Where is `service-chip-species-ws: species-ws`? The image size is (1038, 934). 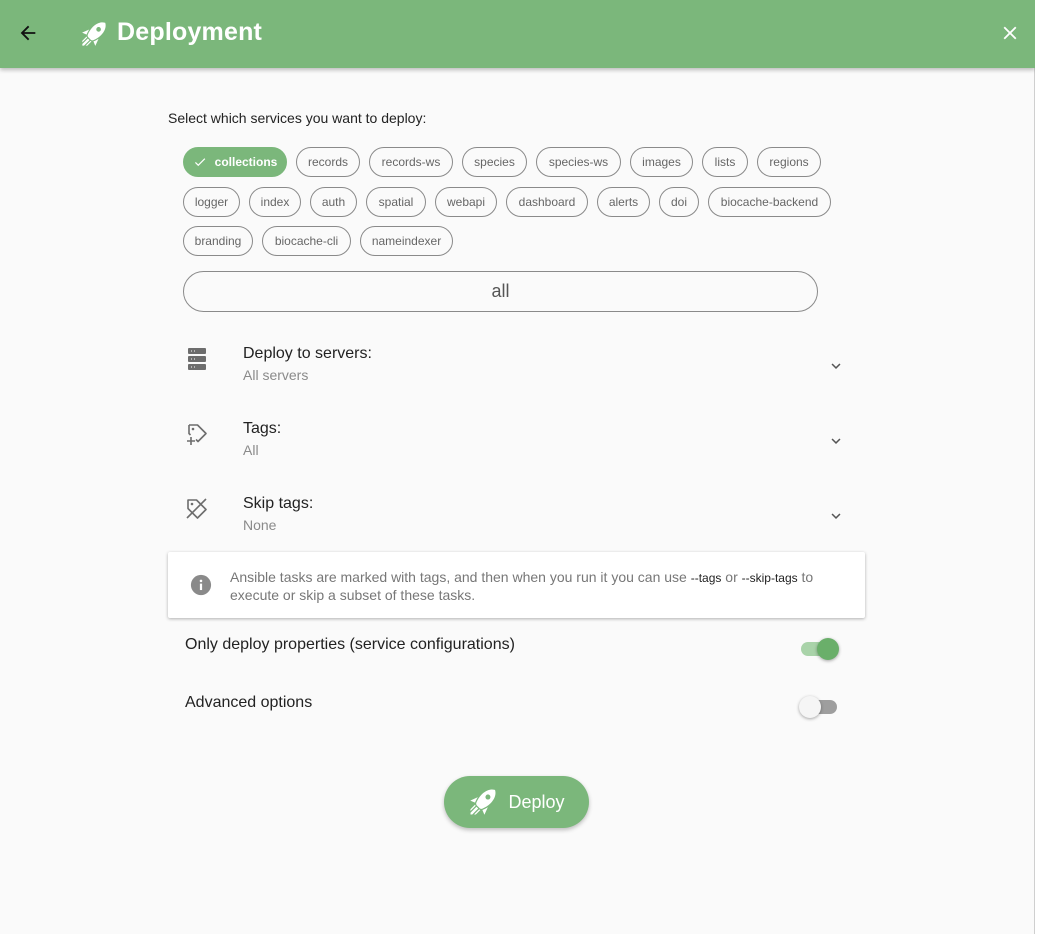 service-chip-species-ws: species-ws is located at coordinates (578, 162).